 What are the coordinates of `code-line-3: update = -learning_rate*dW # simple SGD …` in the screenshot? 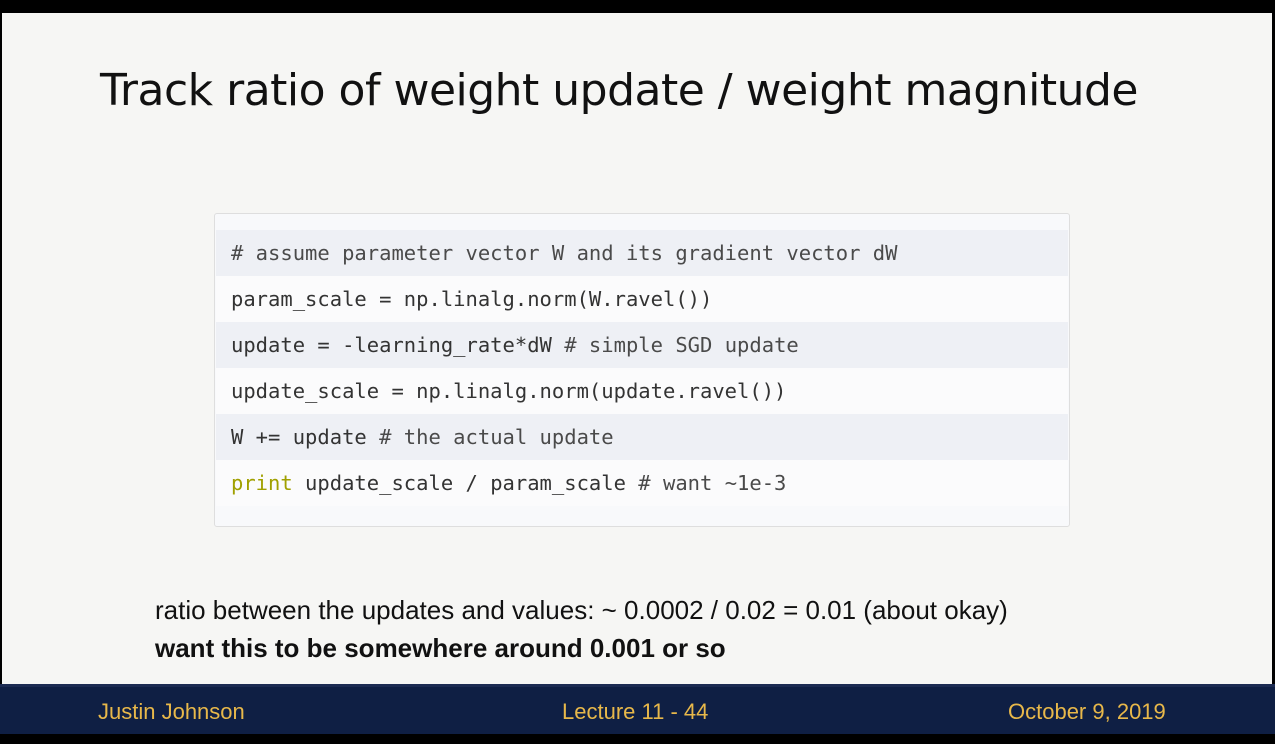 It's located at (642, 345).